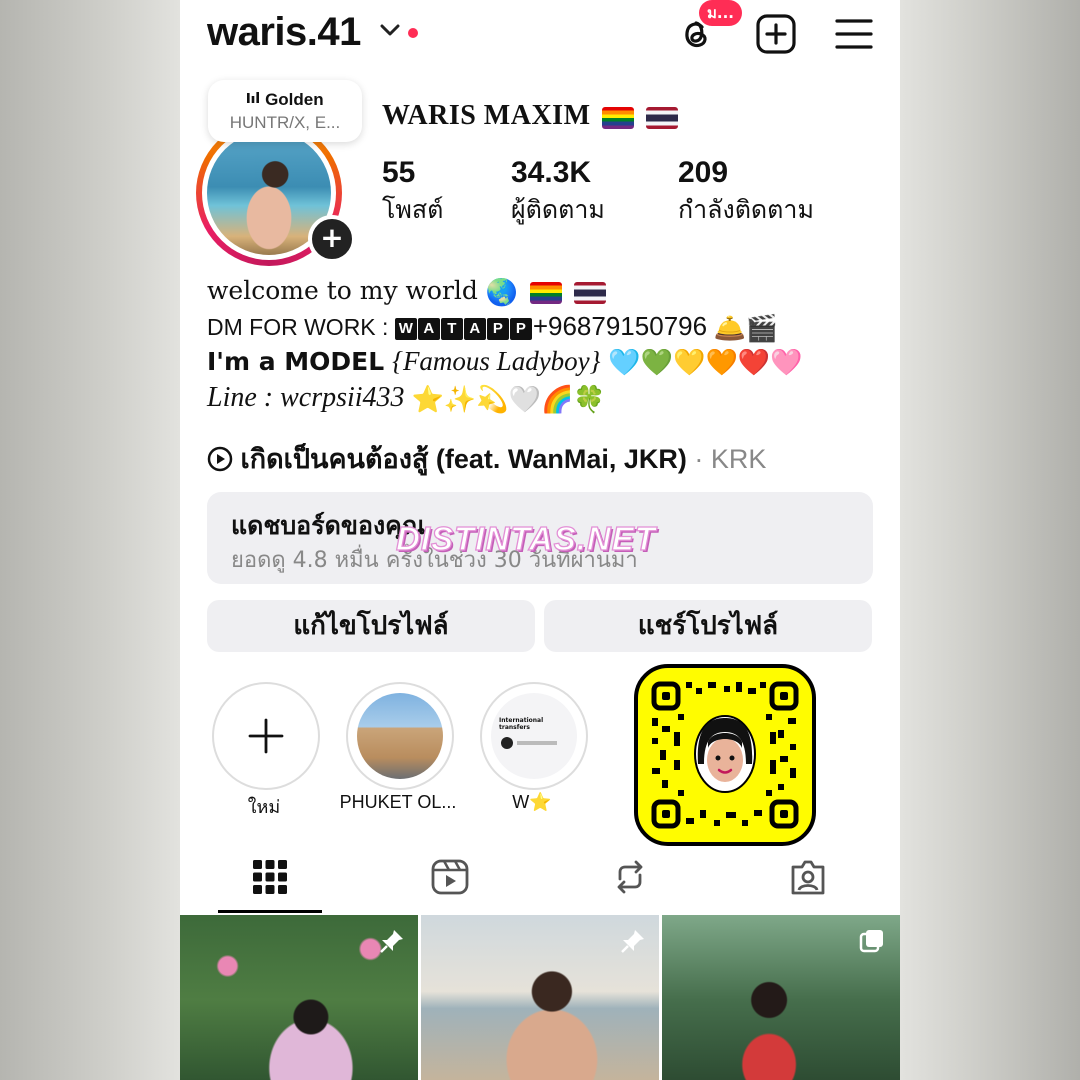 This screenshot has height=1080, width=1080. I want to click on hearts-icon: 🩵💚💛🧡❤️🩷, so click(705, 363).